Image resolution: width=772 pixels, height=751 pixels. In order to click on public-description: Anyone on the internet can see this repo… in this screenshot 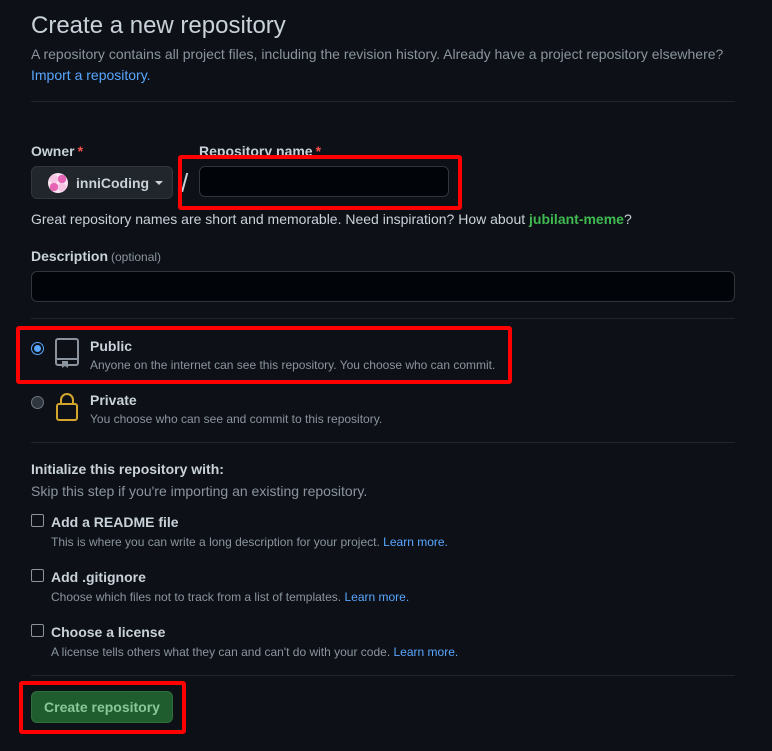, I will do `click(293, 365)`.